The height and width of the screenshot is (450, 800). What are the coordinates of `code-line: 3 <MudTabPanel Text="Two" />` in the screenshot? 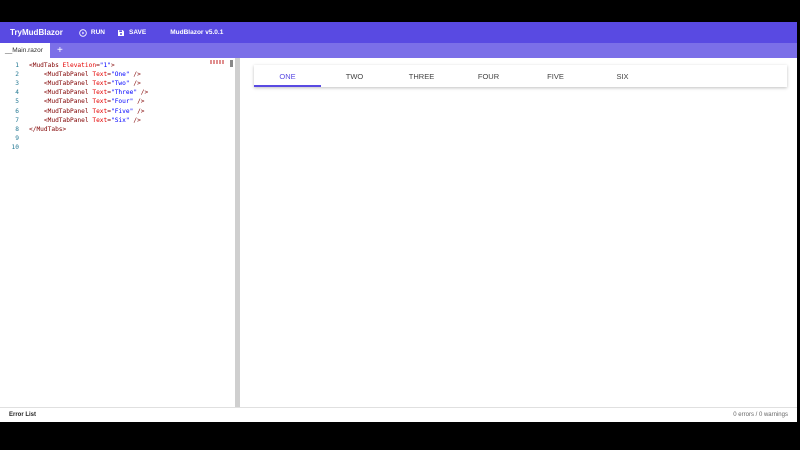 It's located at (115, 84).